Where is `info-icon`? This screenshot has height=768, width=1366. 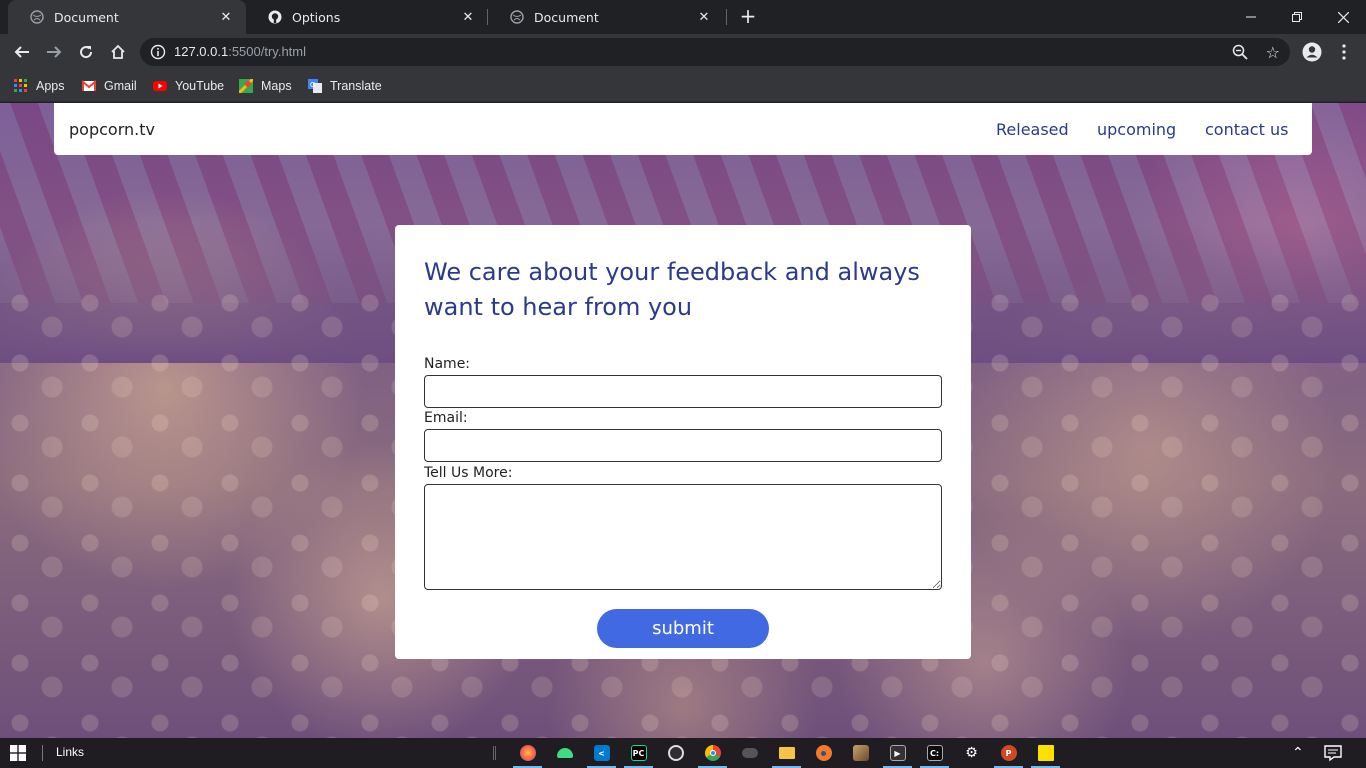
info-icon is located at coordinates (158, 52).